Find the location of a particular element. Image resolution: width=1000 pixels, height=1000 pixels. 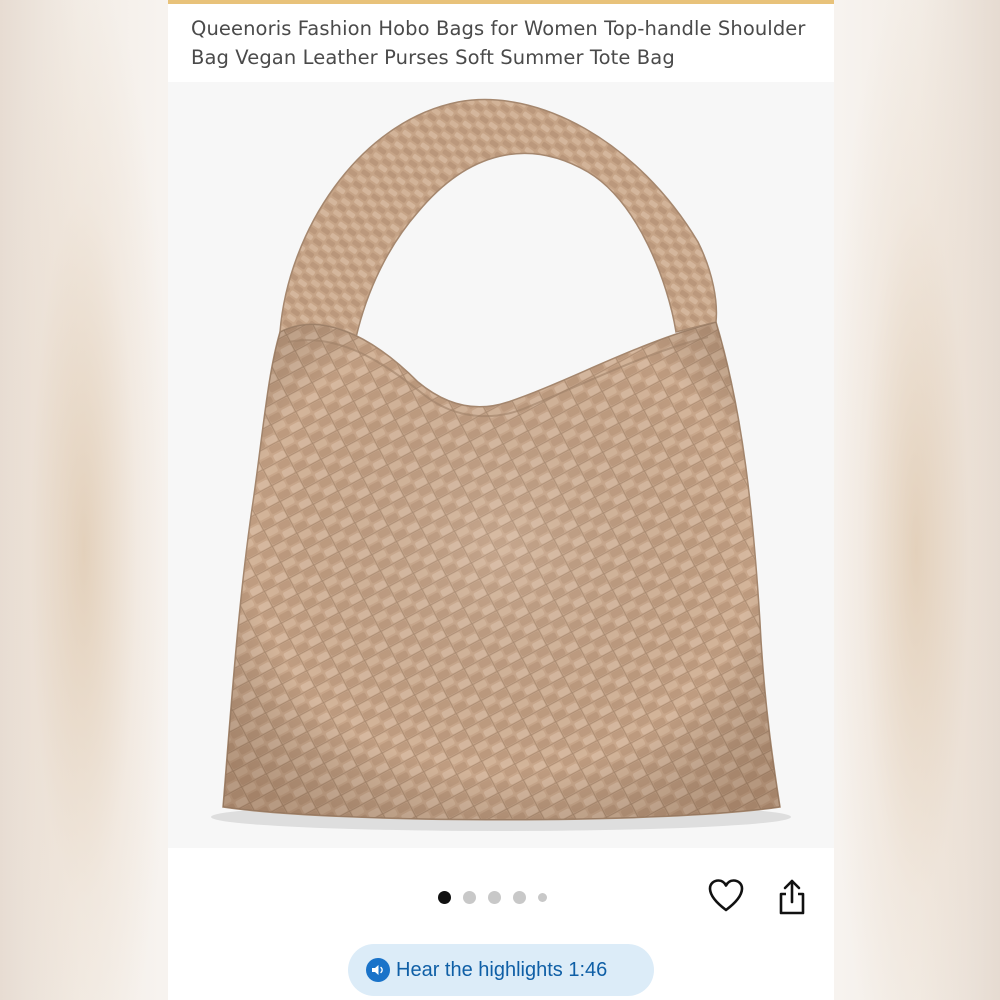

bag-handle is located at coordinates (498, 223).